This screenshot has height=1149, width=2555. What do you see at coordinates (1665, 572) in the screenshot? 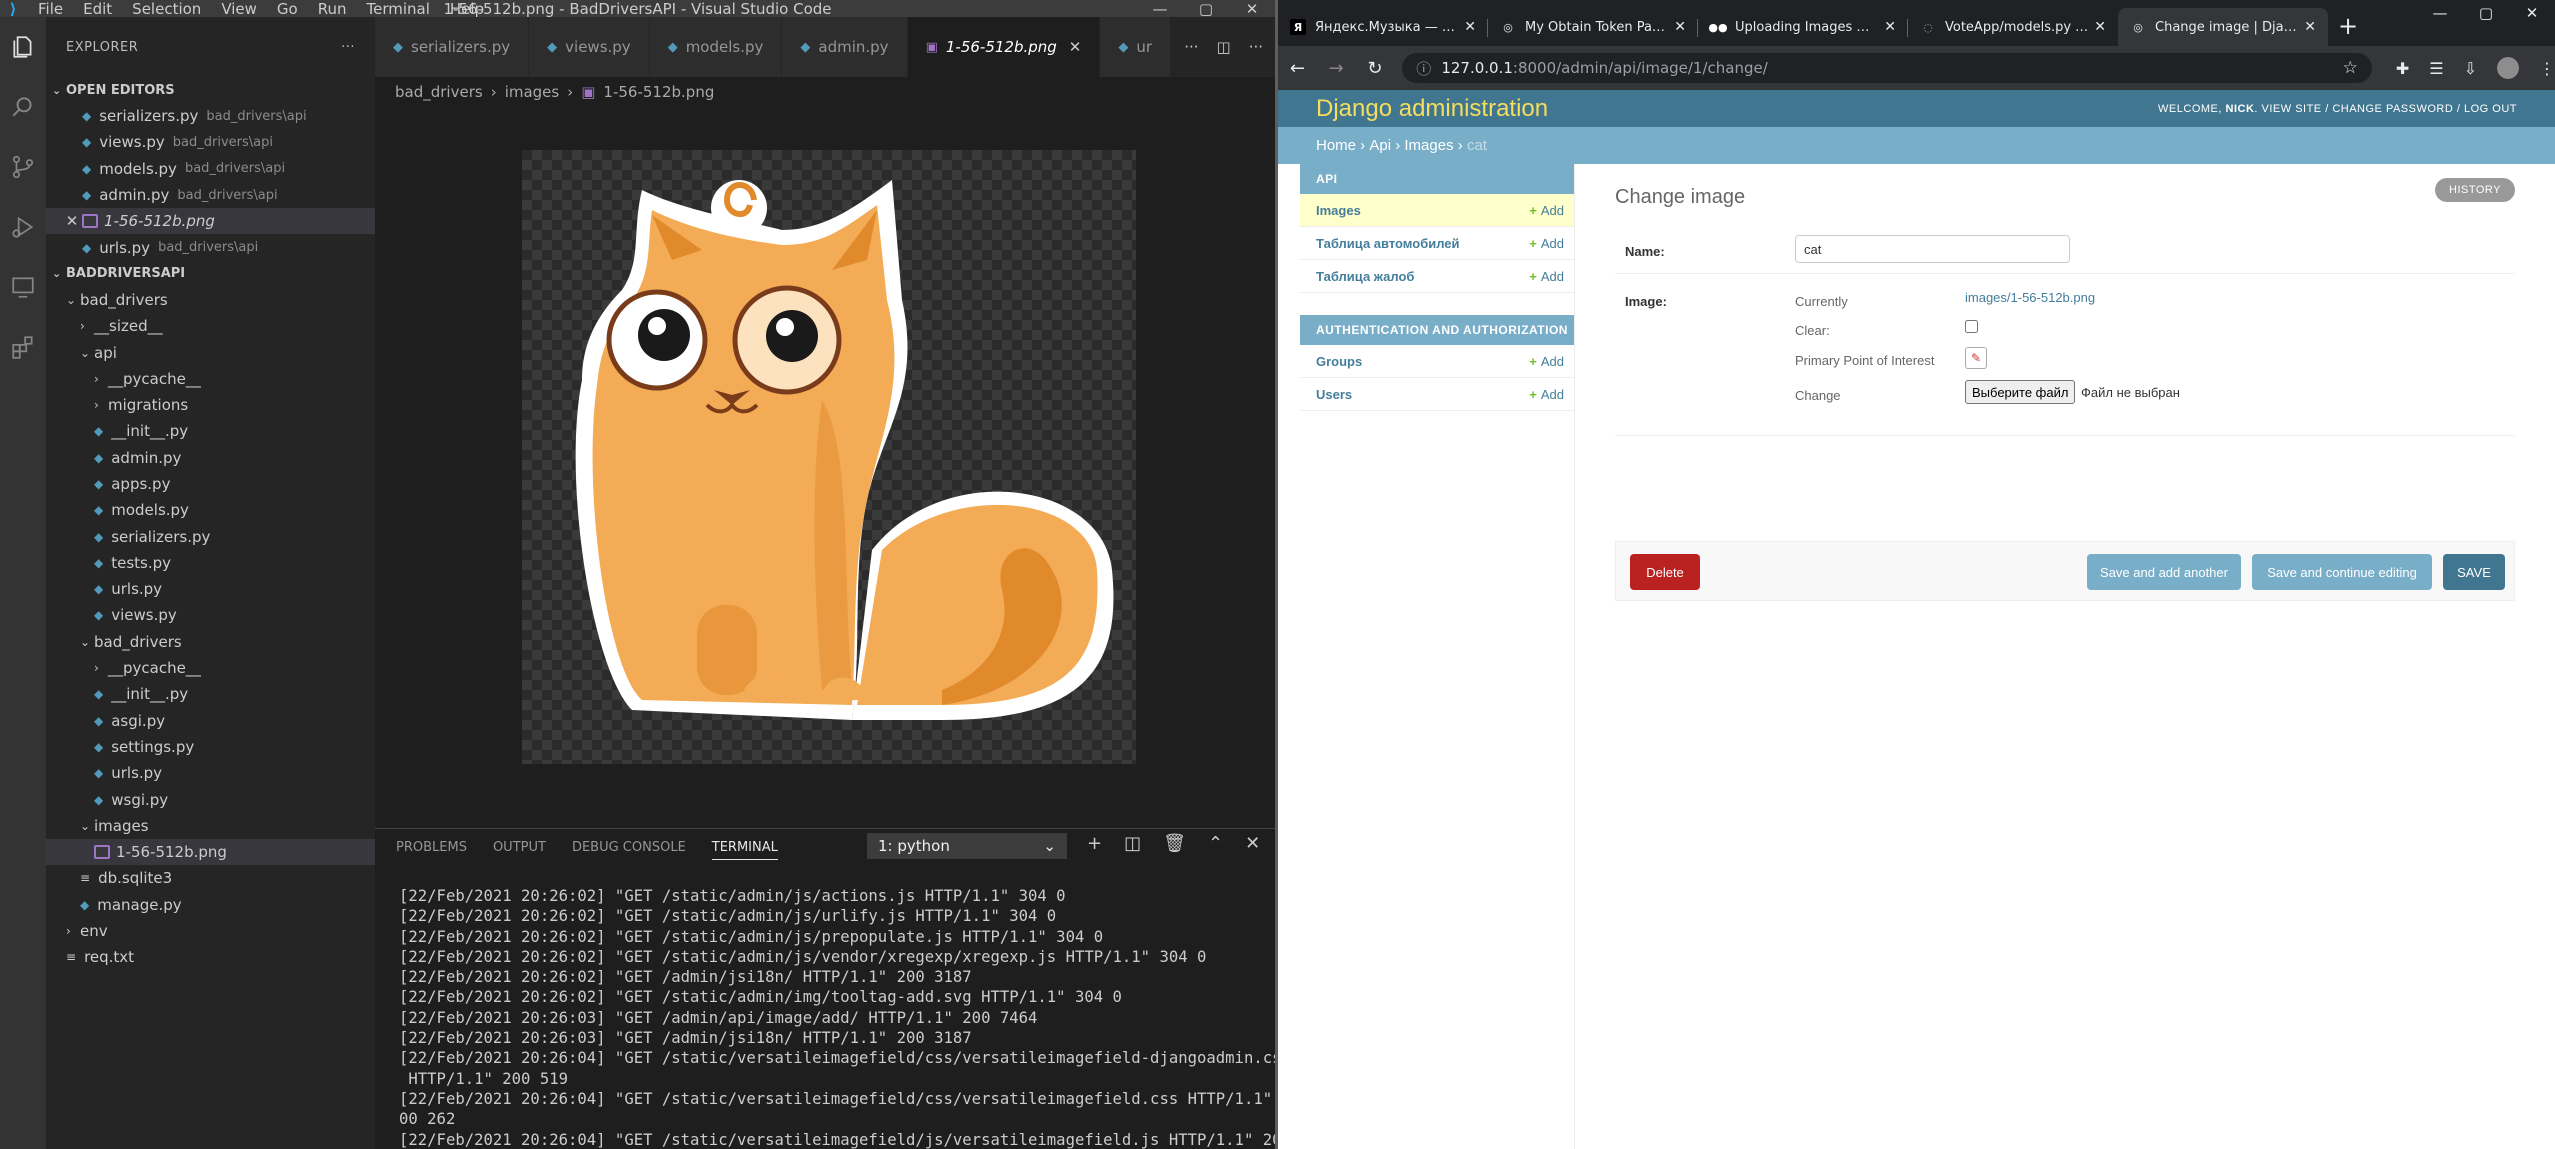
I see `delete-button: Delete` at bounding box center [1665, 572].